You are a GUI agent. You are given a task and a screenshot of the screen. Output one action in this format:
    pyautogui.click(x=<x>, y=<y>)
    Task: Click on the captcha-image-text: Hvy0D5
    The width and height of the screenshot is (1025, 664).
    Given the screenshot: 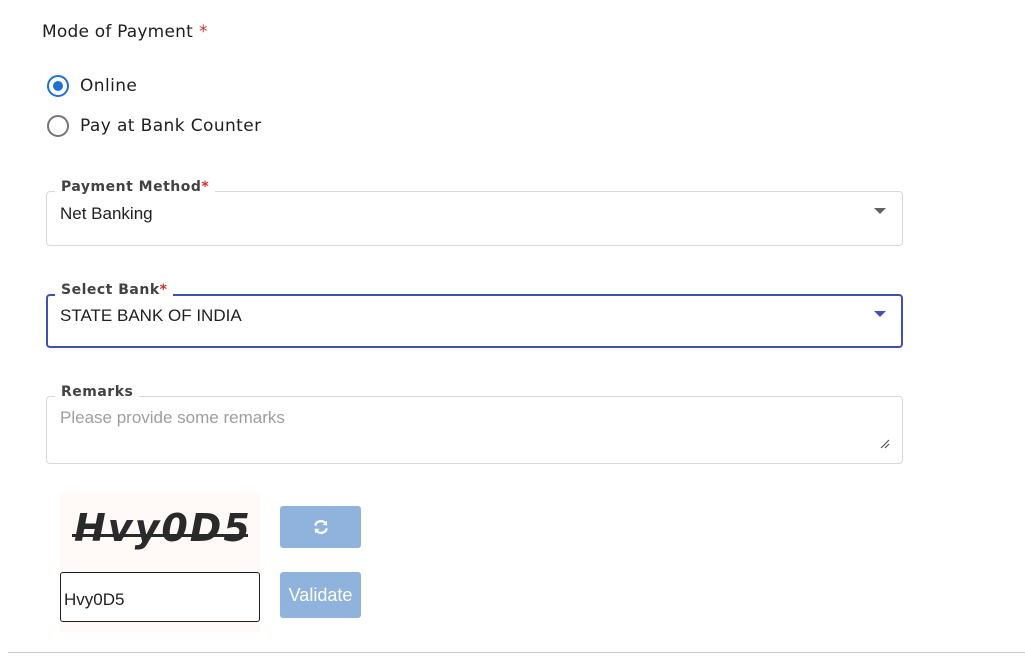 What is the action you would take?
    pyautogui.click(x=163, y=528)
    